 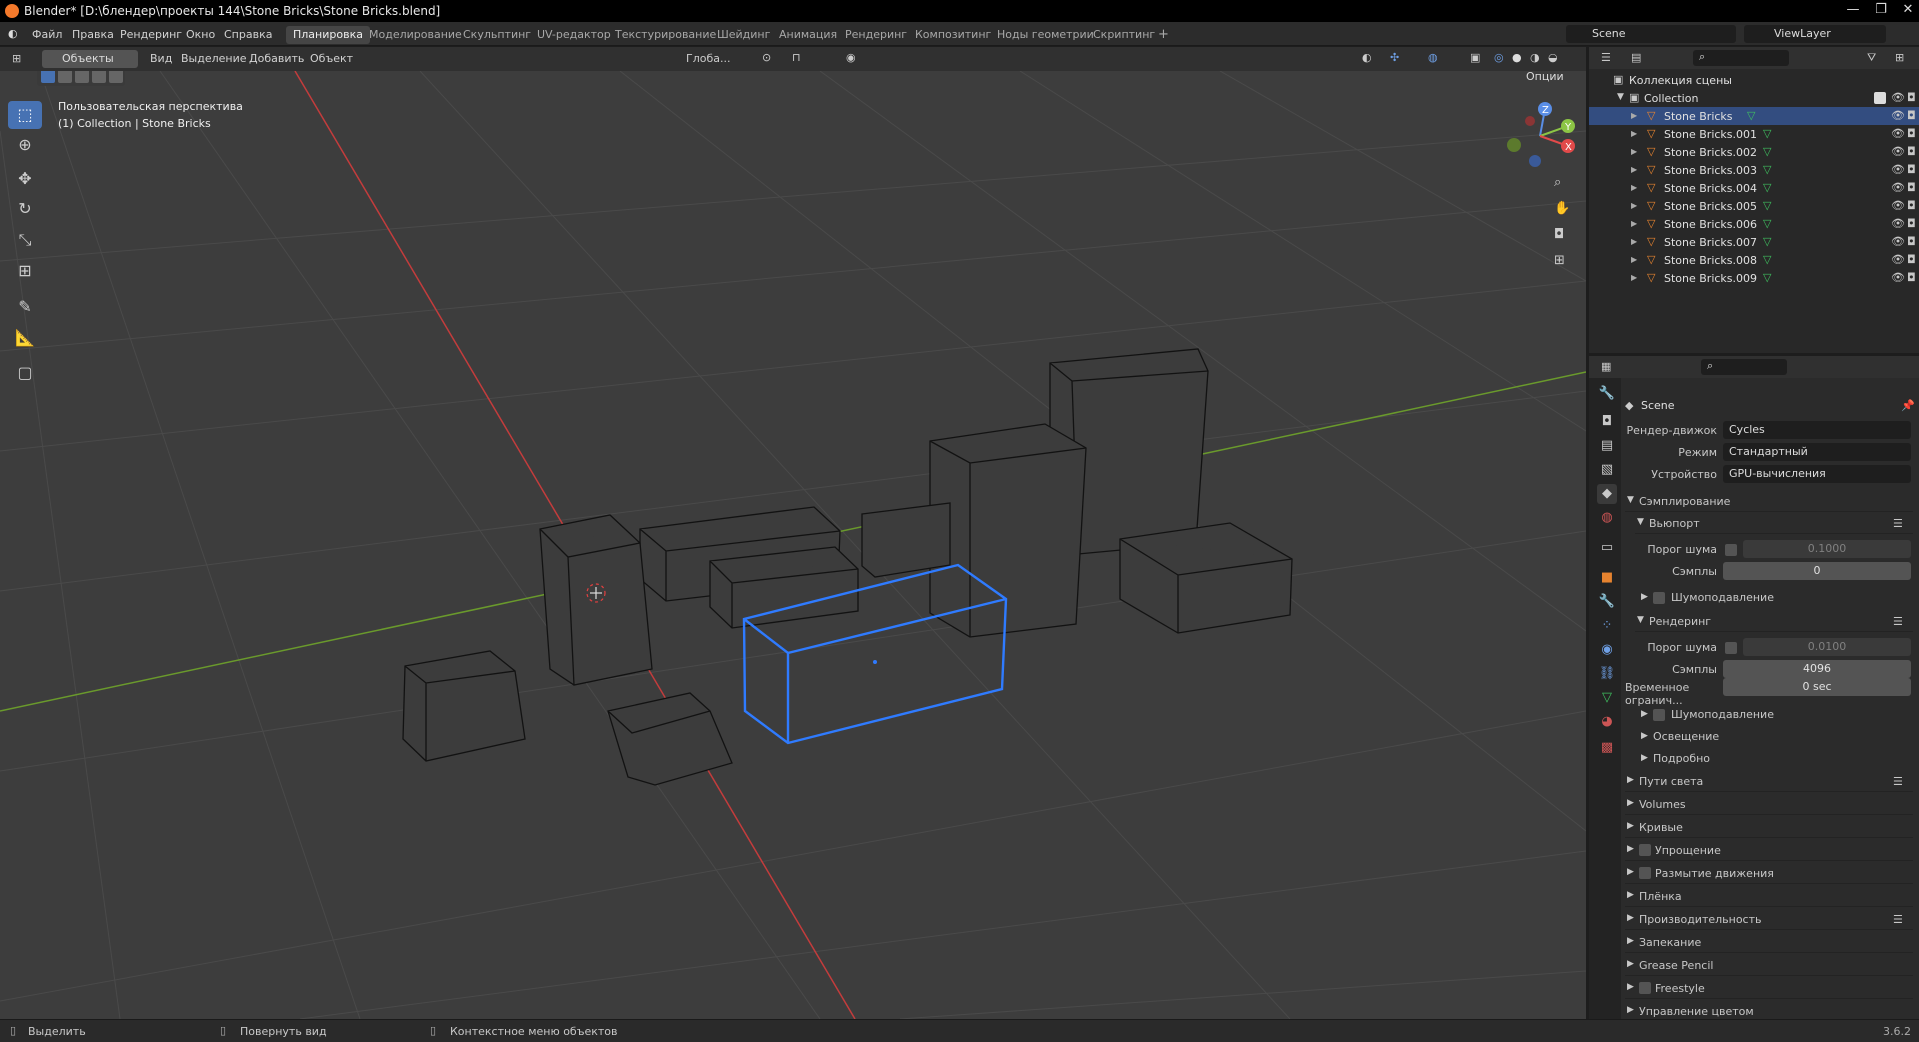 I want to click on select-intersect-icon, so click(x=116, y=77).